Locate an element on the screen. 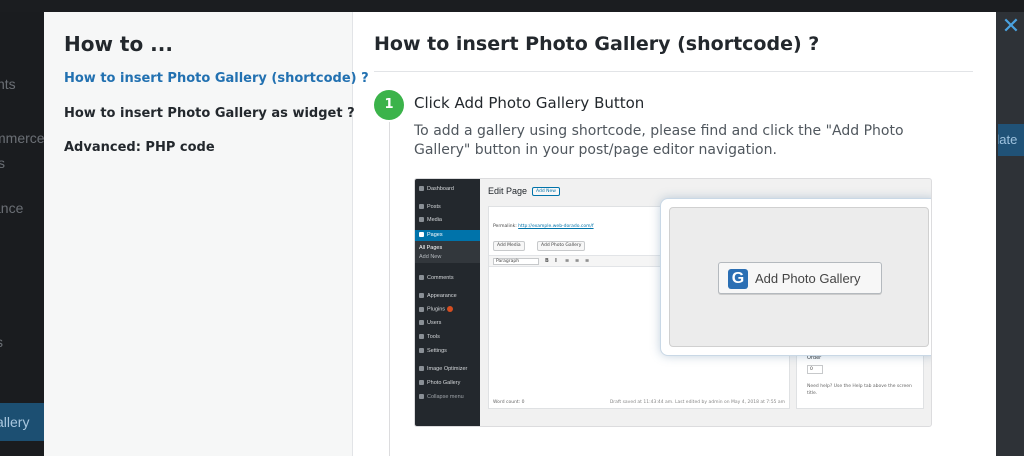  screenshot-menu-item: Posts is located at coordinates (430, 207).